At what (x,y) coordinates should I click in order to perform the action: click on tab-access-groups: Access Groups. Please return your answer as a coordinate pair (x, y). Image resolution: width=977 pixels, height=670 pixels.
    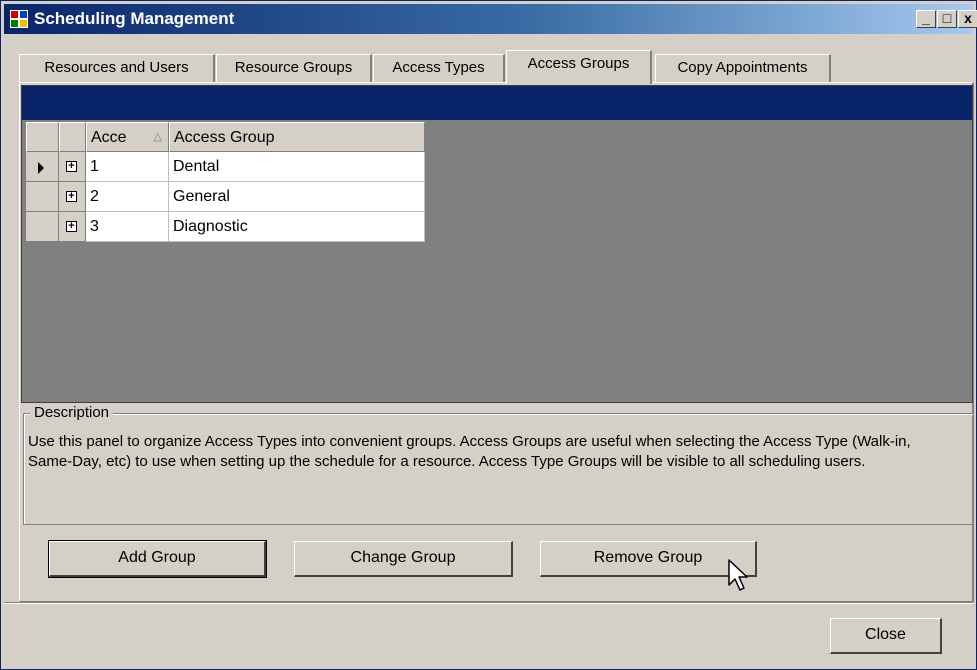
    Looking at the image, I should click on (579, 67).